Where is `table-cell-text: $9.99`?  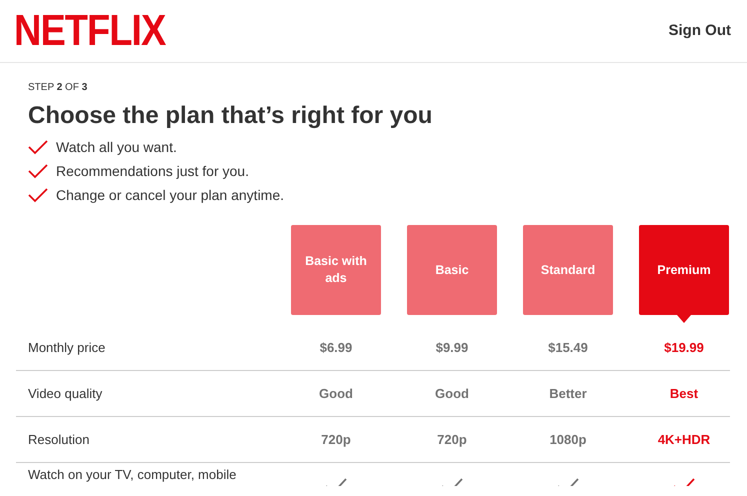 table-cell-text: $9.99 is located at coordinates (452, 347).